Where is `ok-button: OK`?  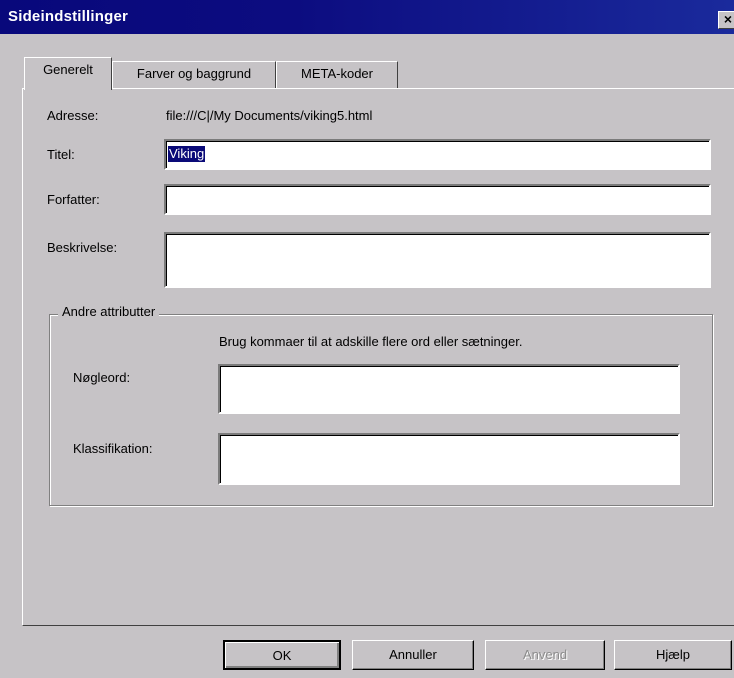 ok-button: OK is located at coordinates (282, 655).